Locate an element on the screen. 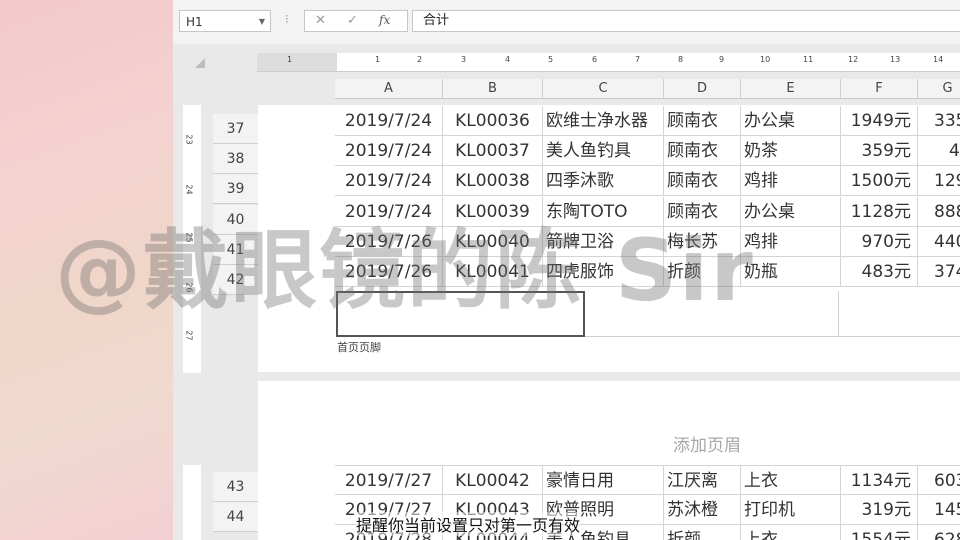 The image size is (960, 540). column-header-d: D is located at coordinates (702, 88).